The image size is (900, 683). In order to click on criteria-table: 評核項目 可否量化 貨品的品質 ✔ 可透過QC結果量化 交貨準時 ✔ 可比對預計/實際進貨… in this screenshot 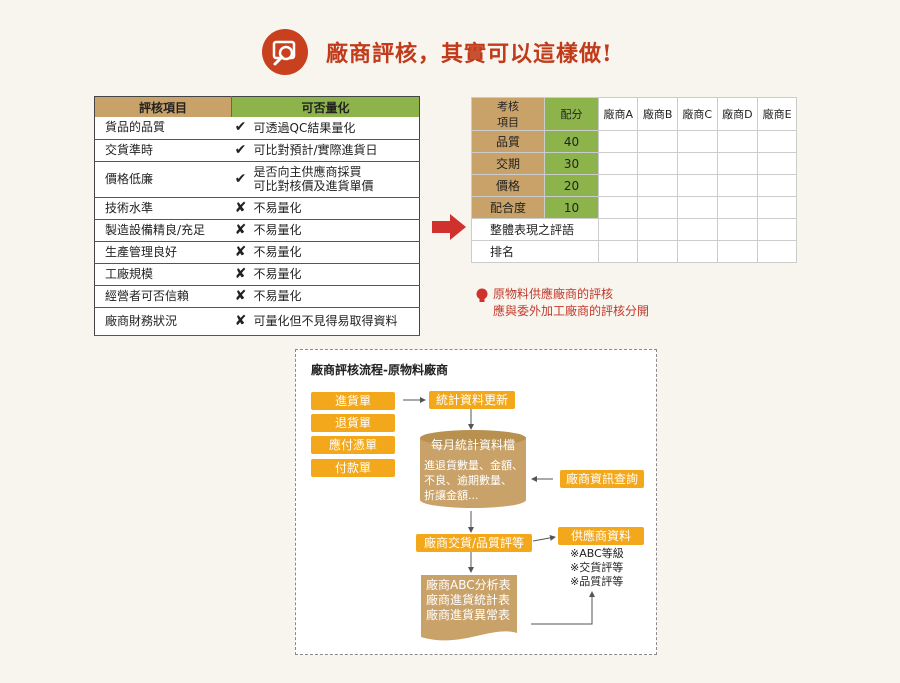, I will do `click(257, 216)`.